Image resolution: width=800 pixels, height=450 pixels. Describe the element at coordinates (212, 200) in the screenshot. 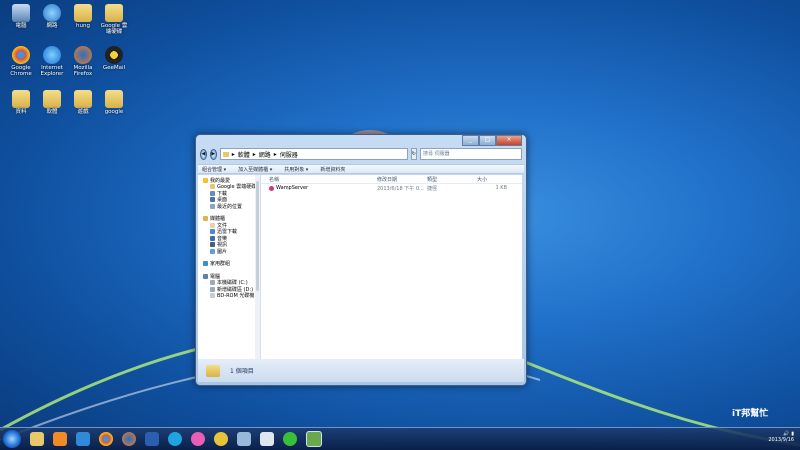

I see `desktop-icon` at that location.